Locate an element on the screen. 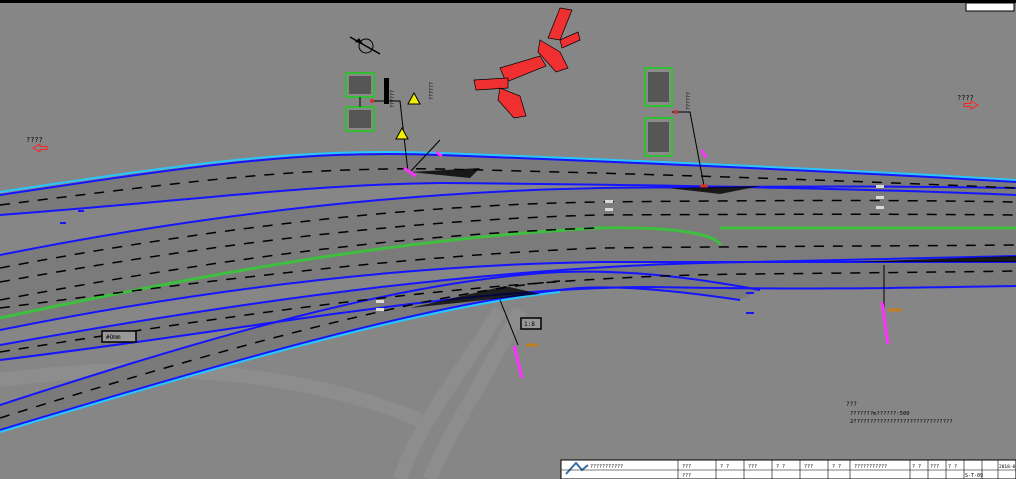  notes-line-2: 2?????????????????????????????? is located at coordinates (901, 422).